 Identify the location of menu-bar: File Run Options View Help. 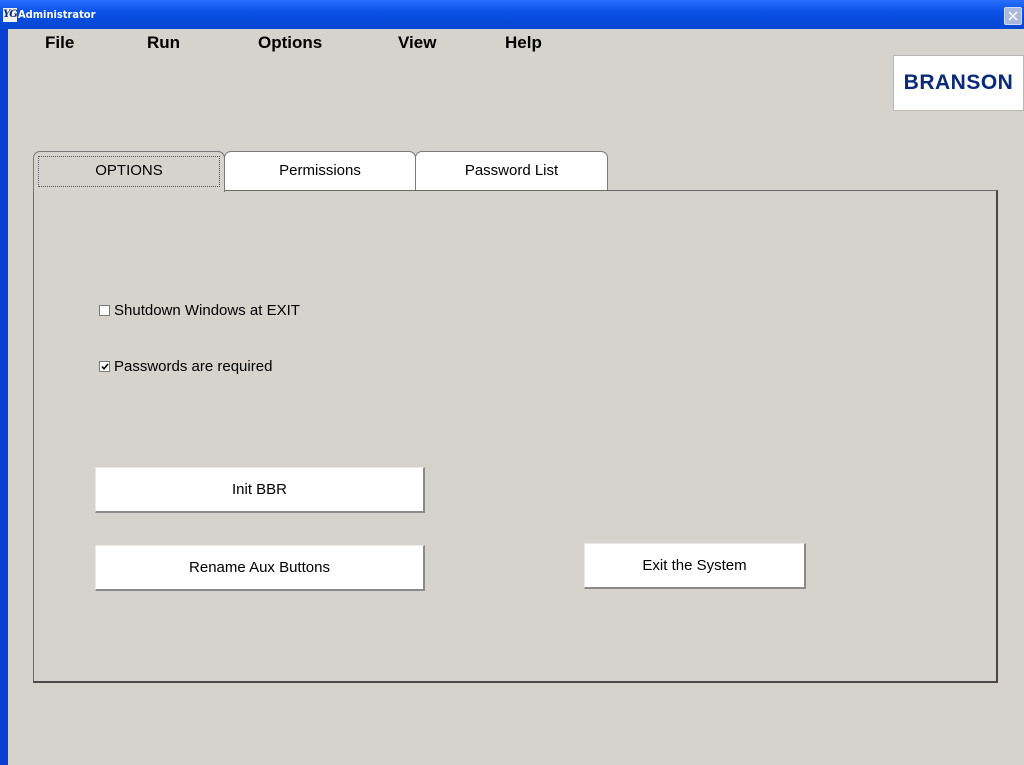
(358, 42).